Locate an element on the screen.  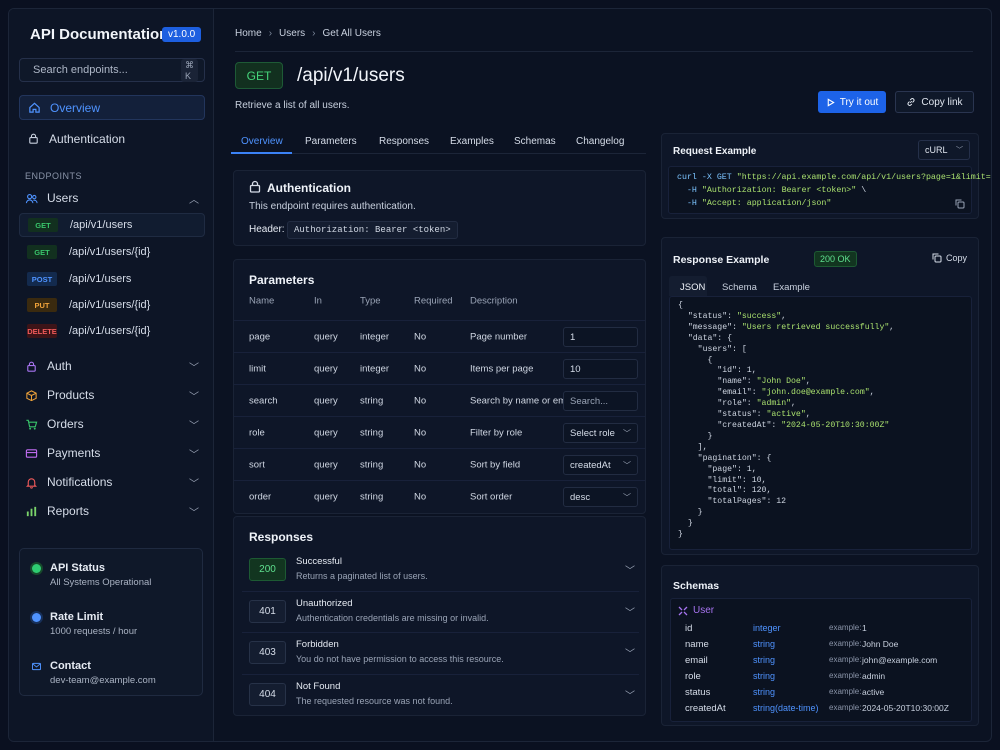
param-description: Page number is located at coordinates (499, 337).